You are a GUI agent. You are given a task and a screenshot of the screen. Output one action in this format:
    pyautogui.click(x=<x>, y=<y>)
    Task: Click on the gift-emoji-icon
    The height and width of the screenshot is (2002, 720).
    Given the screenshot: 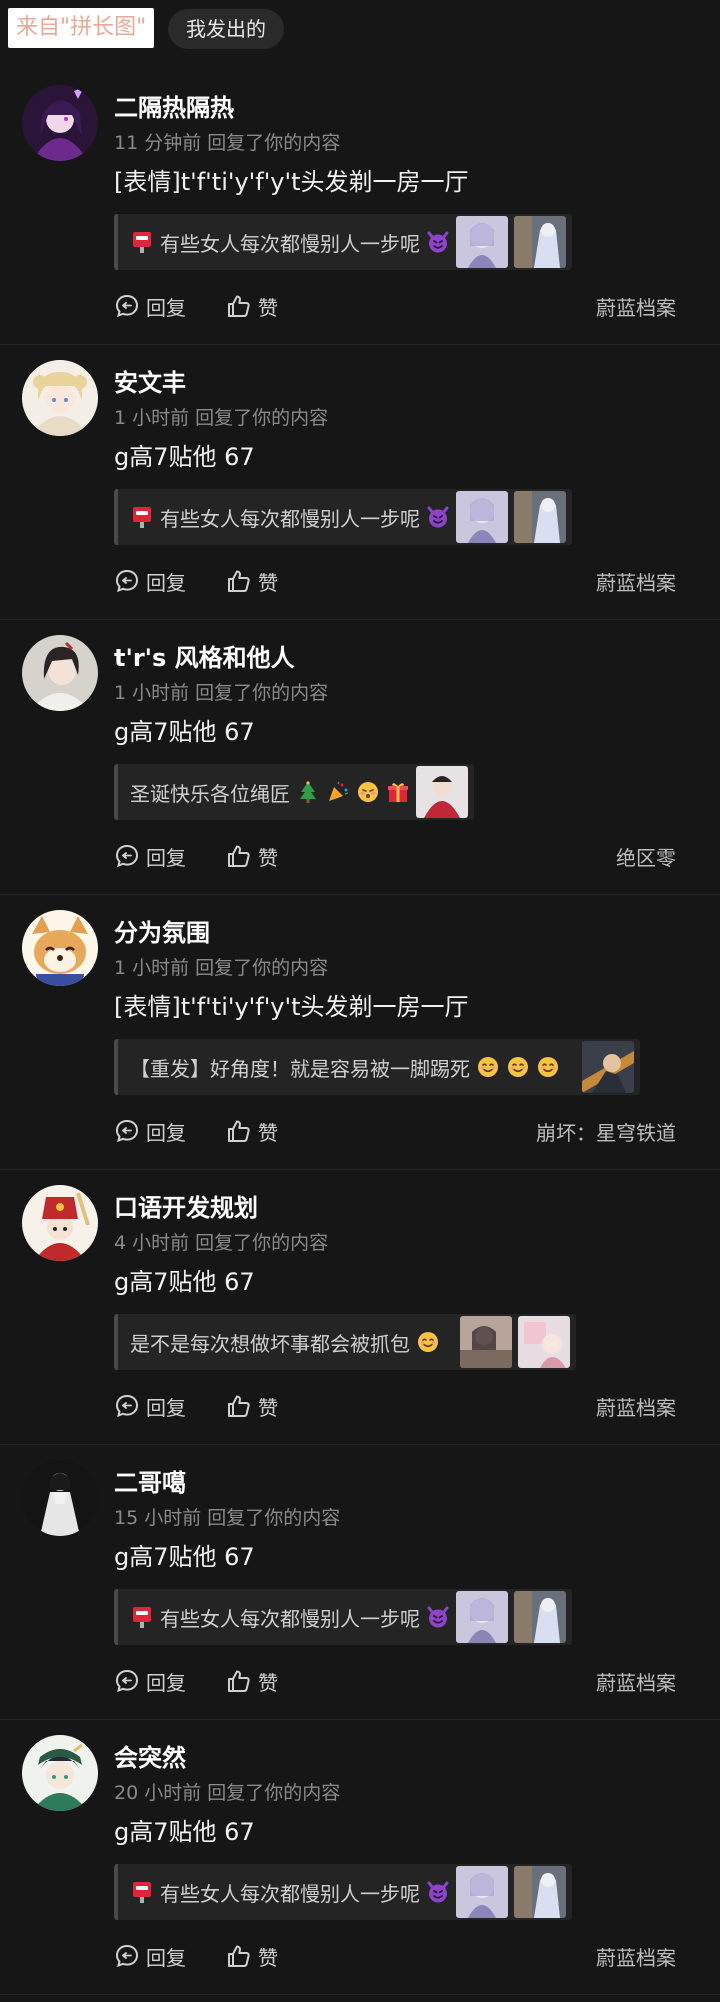 What is the action you would take?
    pyautogui.click(x=398, y=792)
    